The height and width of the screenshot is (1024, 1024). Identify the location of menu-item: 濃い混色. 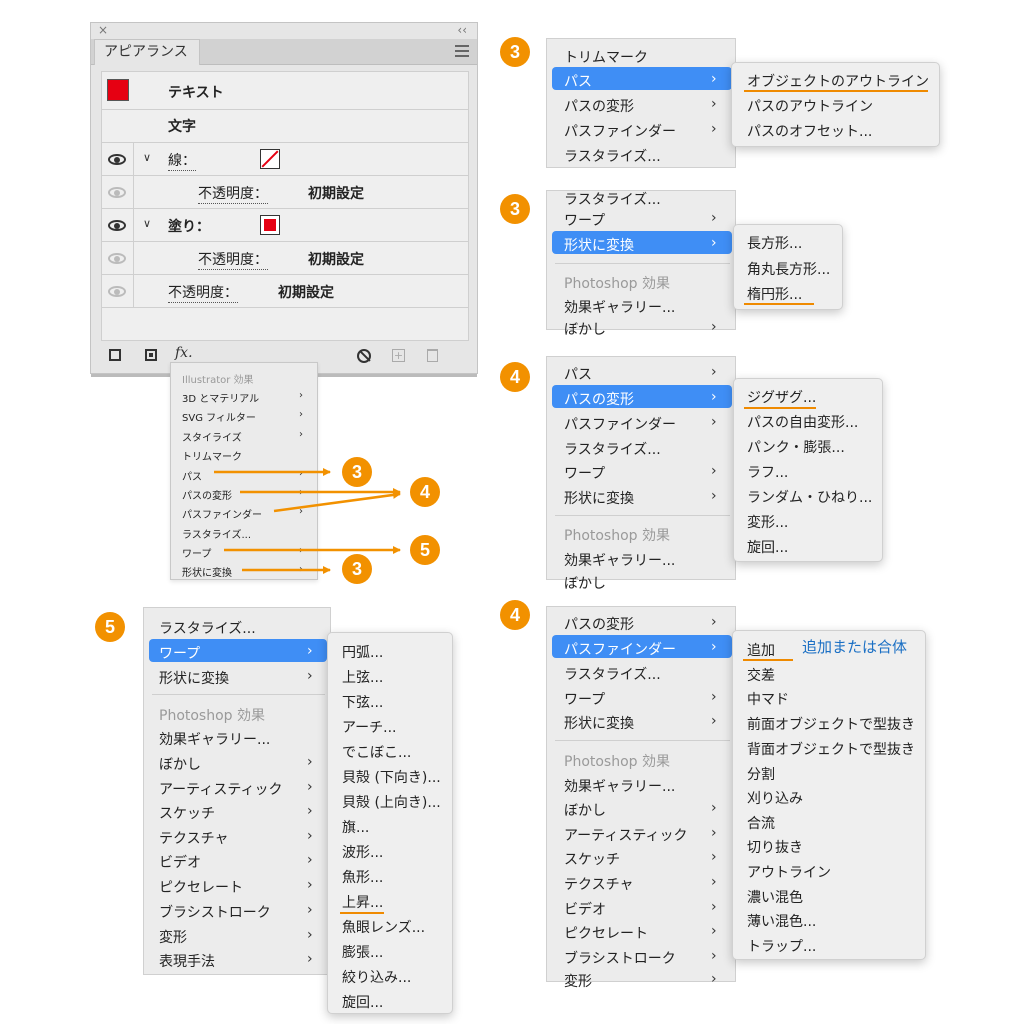
(775, 897).